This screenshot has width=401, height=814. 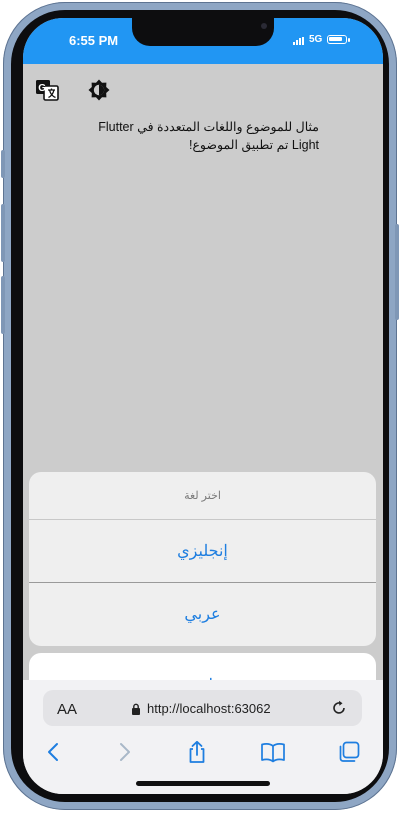 What do you see at coordinates (67, 709) in the screenshot?
I see `text-size-button: AA` at bounding box center [67, 709].